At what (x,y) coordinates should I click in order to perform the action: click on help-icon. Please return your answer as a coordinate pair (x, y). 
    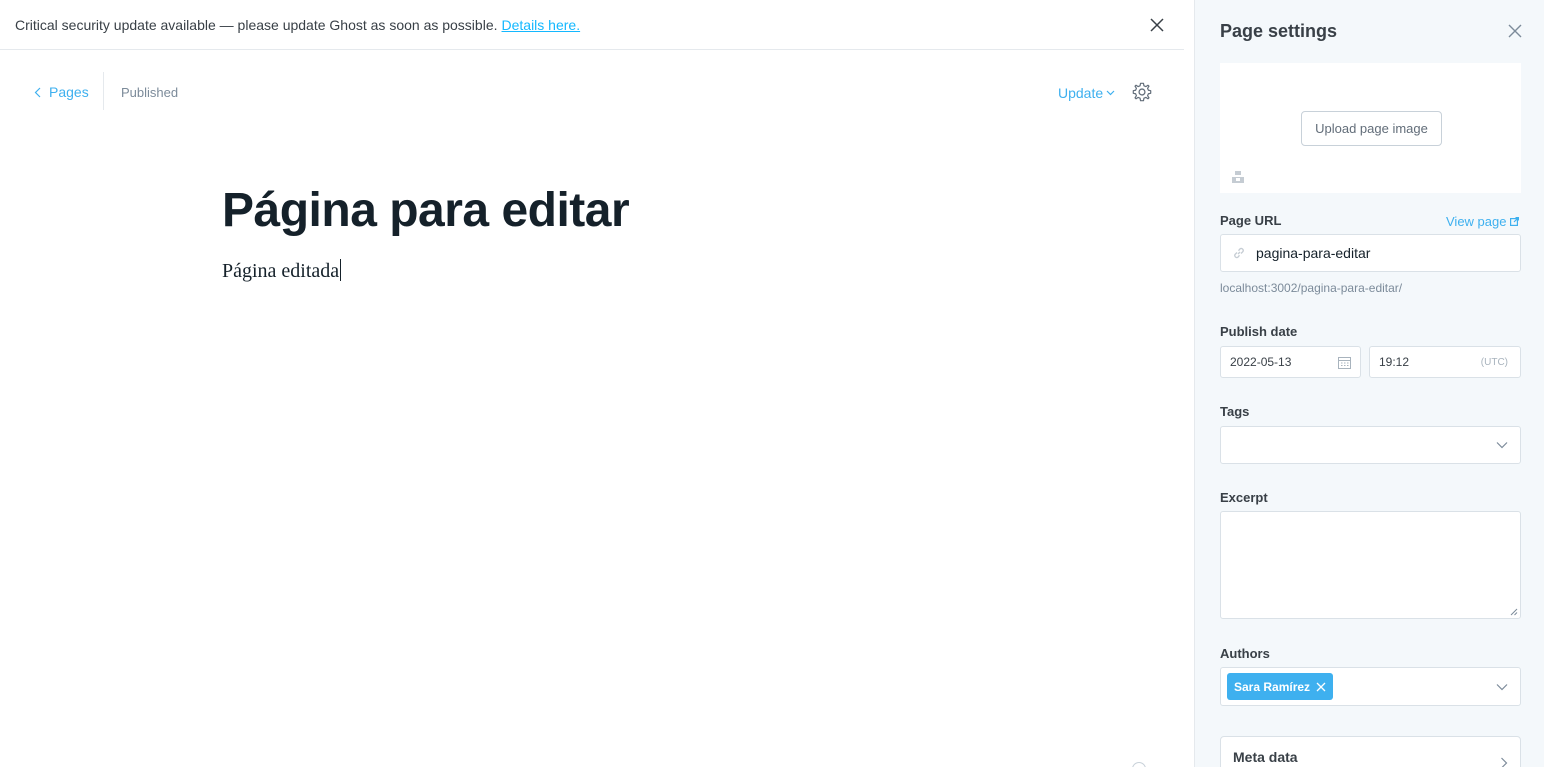
    Looking at the image, I should click on (1139, 764).